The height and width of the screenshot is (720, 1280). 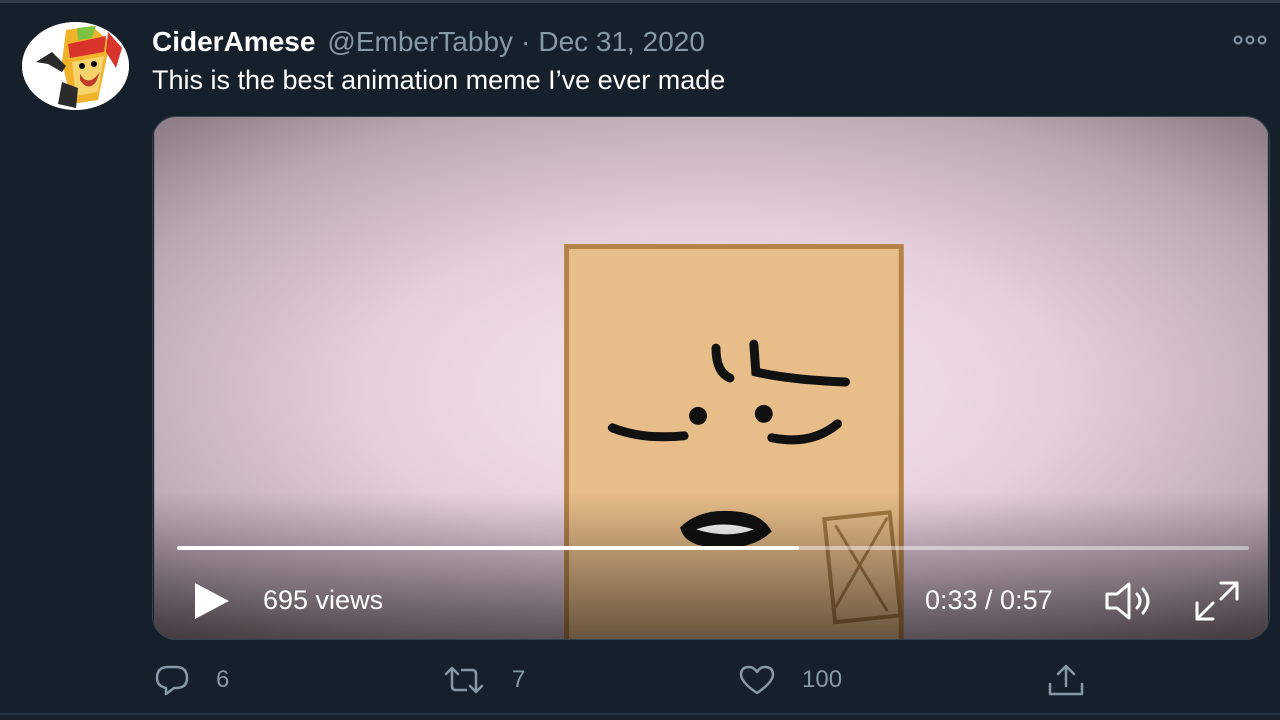 What do you see at coordinates (172, 680) in the screenshot?
I see `reply-icon` at bounding box center [172, 680].